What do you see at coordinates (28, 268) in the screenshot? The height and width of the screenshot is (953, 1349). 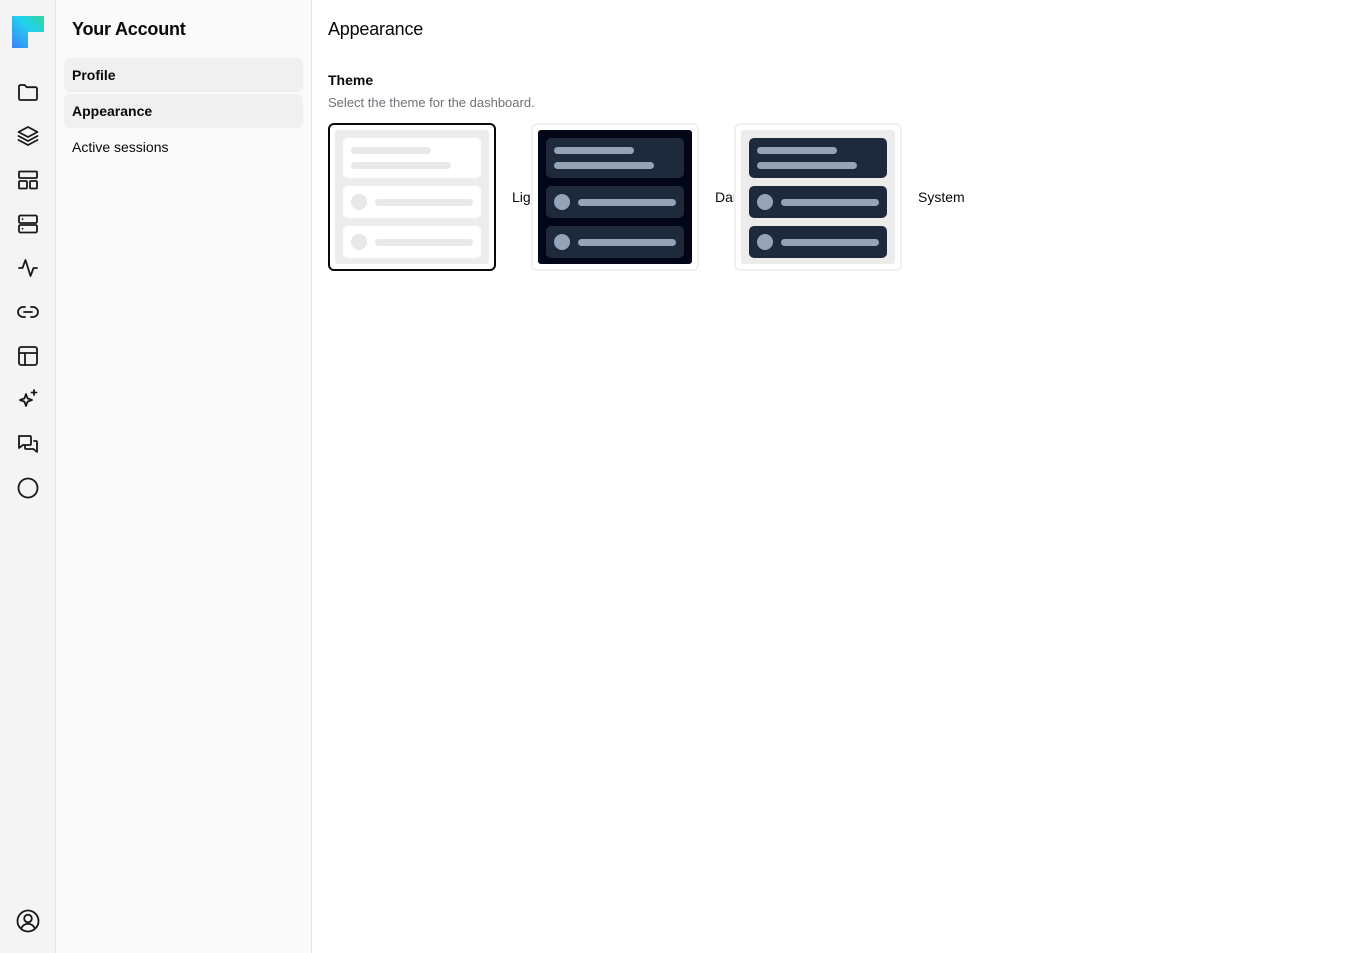 I see `activity-icon` at bounding box center [28, 268].